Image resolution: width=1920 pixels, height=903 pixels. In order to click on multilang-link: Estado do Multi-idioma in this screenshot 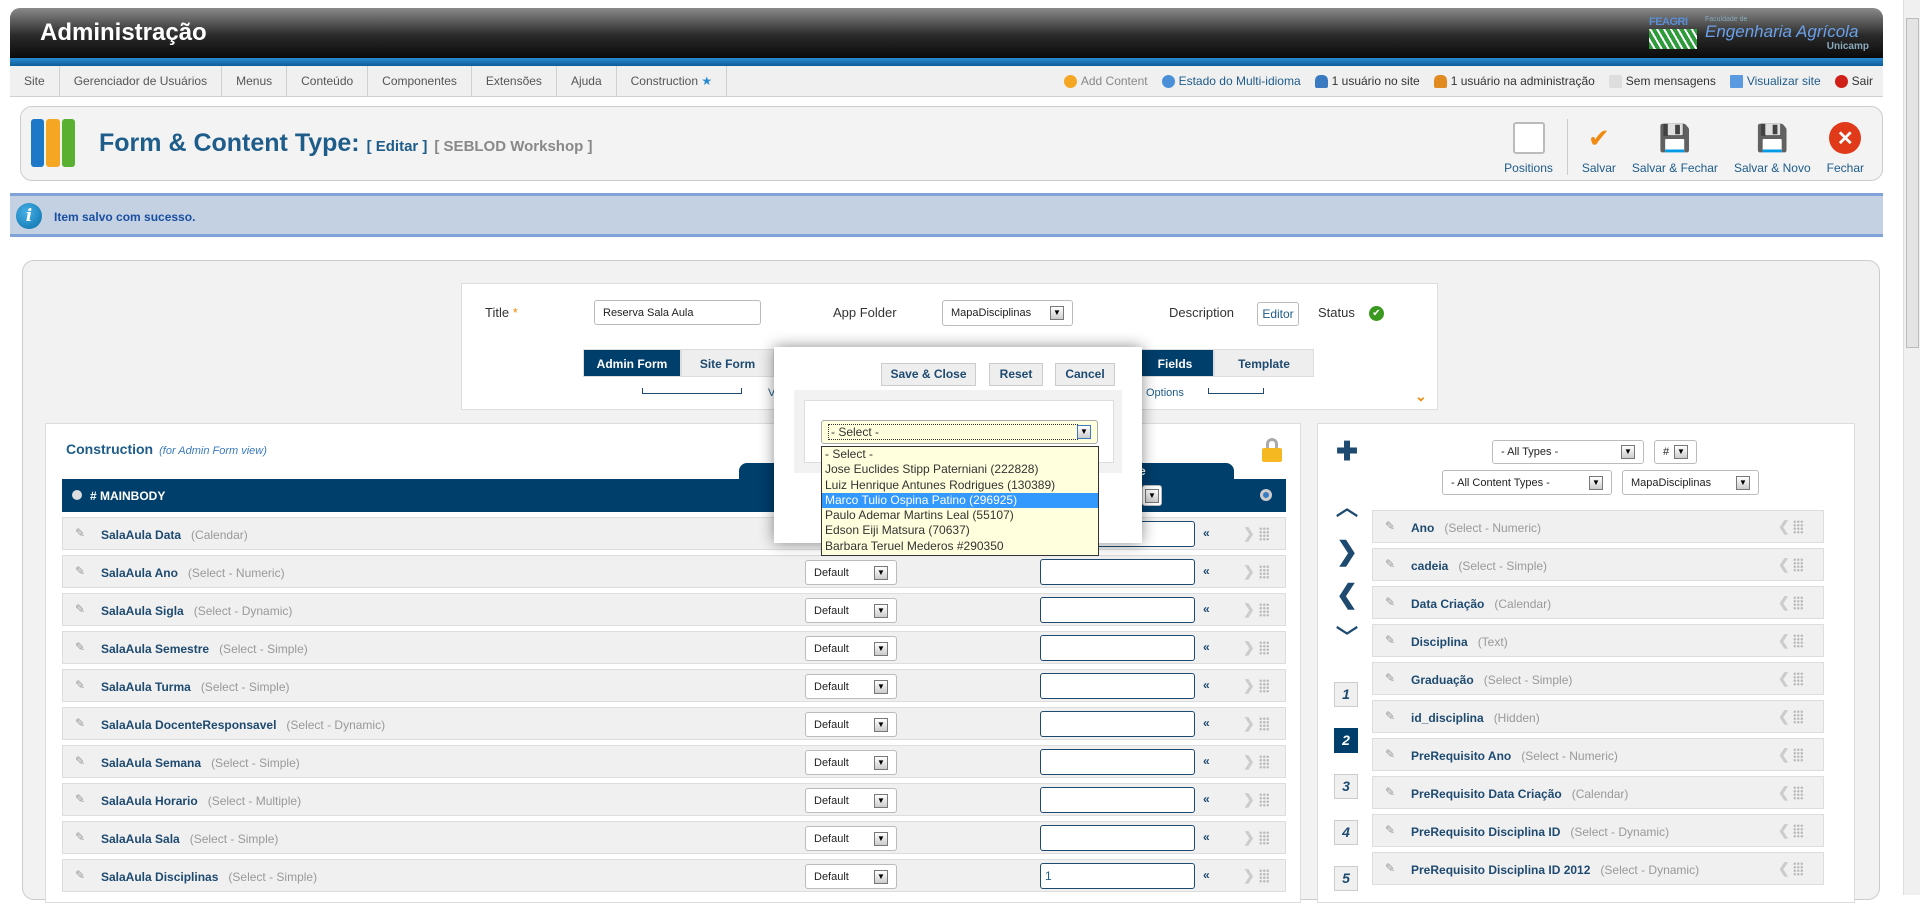, I will do `click(1231, 81)`.